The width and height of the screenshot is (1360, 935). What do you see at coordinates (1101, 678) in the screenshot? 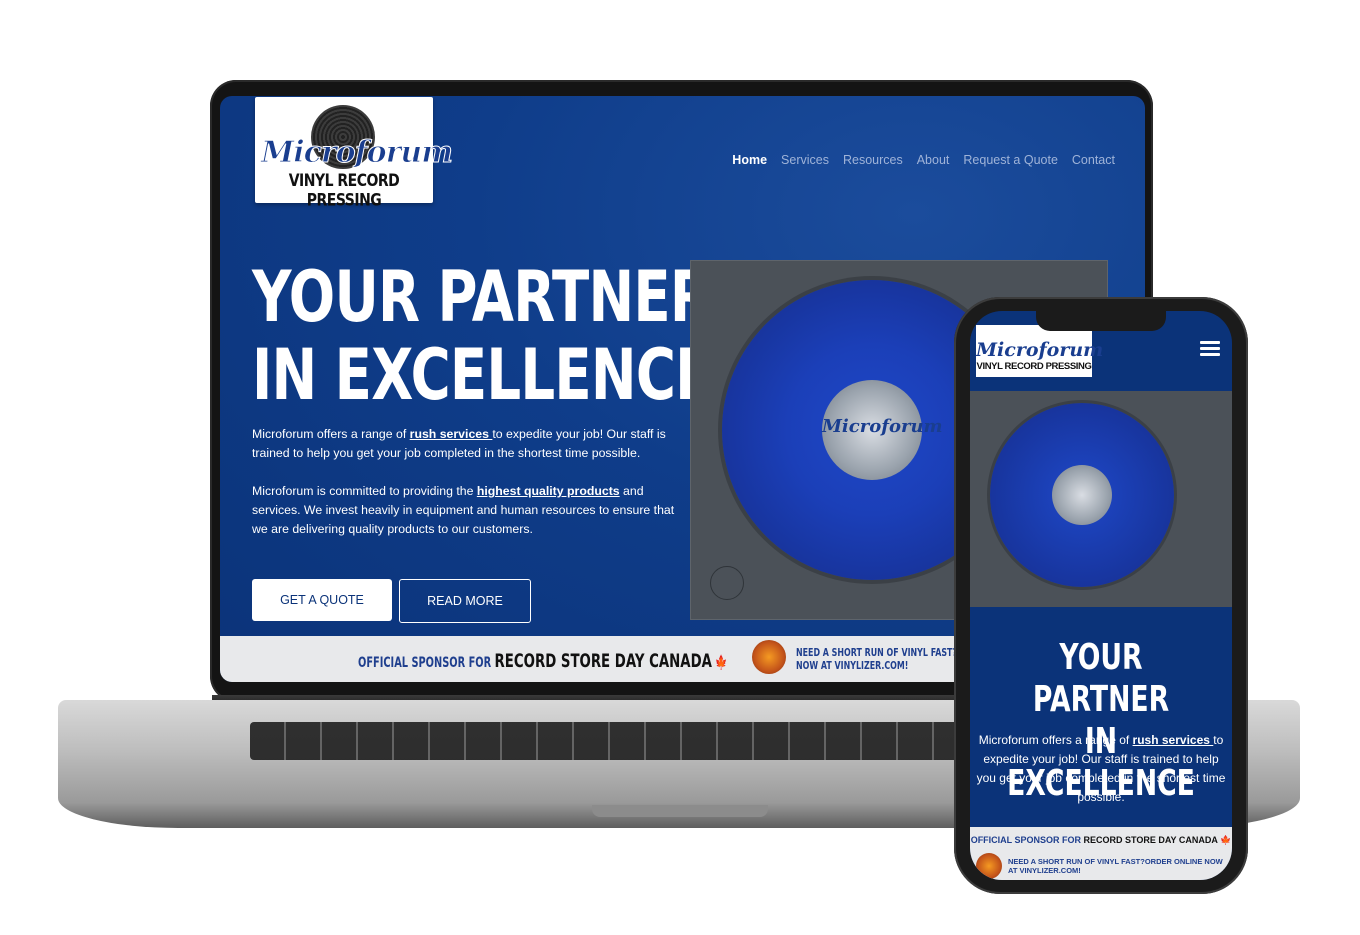
I see `mobile-title-line1: YOUR PARTNER` at bounding box center [1101, 678].